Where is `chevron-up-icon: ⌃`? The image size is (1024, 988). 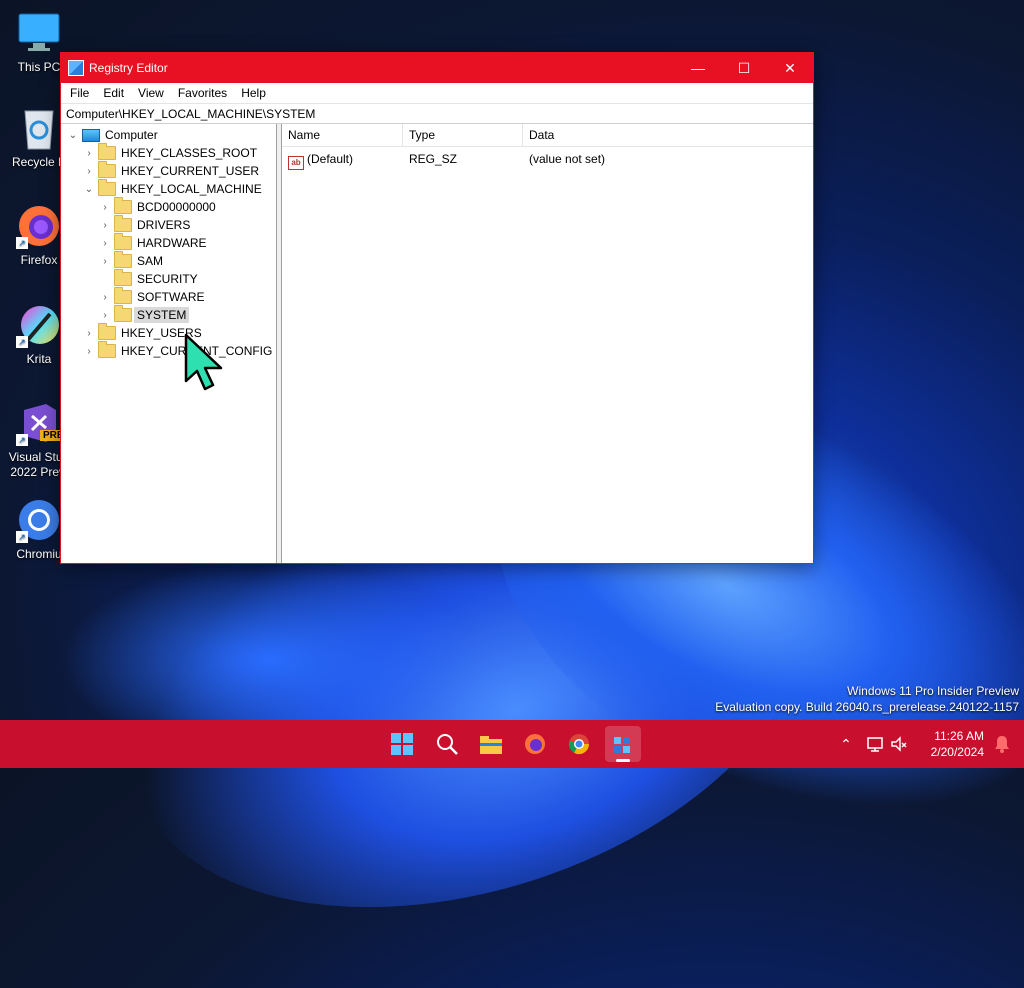 chevron-up-icon: ⌃ is located at coordinates (846, 744).